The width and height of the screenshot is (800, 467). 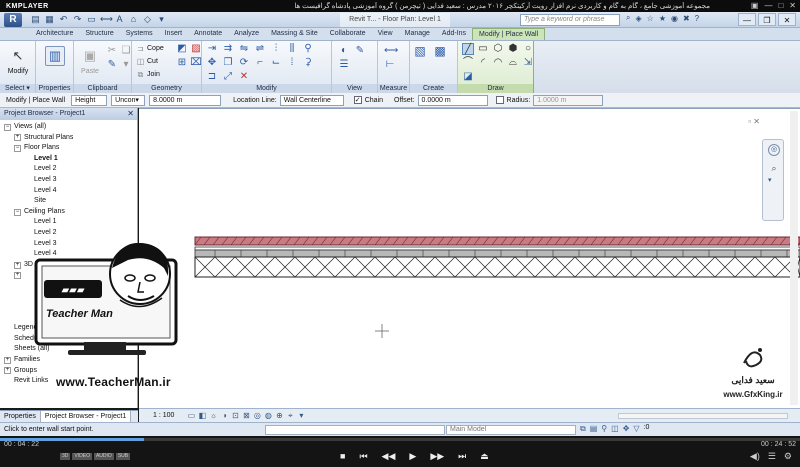 What do you see at coordinates (389, 456) in the screenshot?
I see `rewind-icon: ◀◀` at bounding box center [389, 456].